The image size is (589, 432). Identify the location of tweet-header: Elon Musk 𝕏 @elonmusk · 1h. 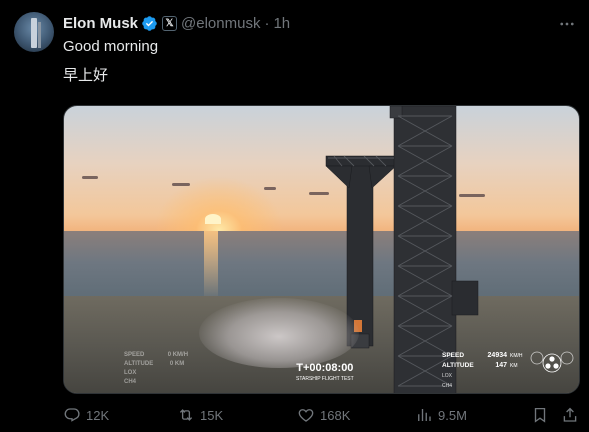
(176, 23).